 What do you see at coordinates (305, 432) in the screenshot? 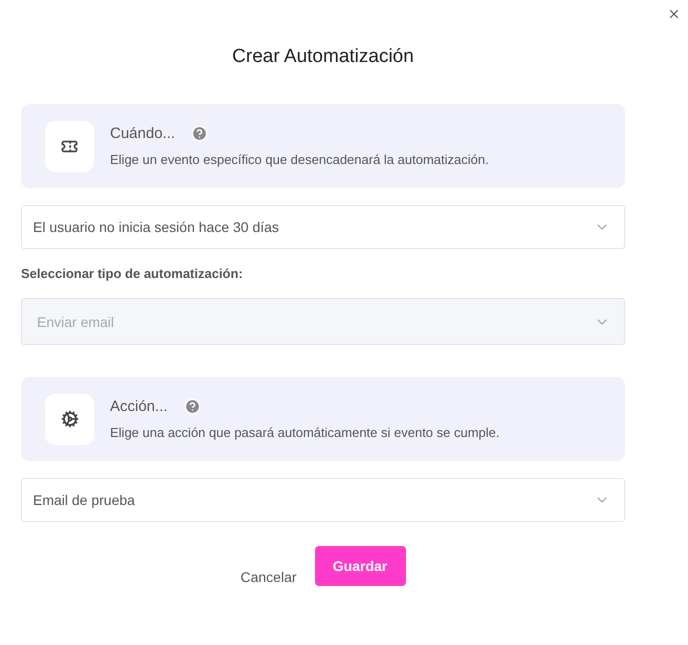
I see `card-description: Elige una acción que pasará automáticamente si evento se cumple.` at bounding box center [305, 432].